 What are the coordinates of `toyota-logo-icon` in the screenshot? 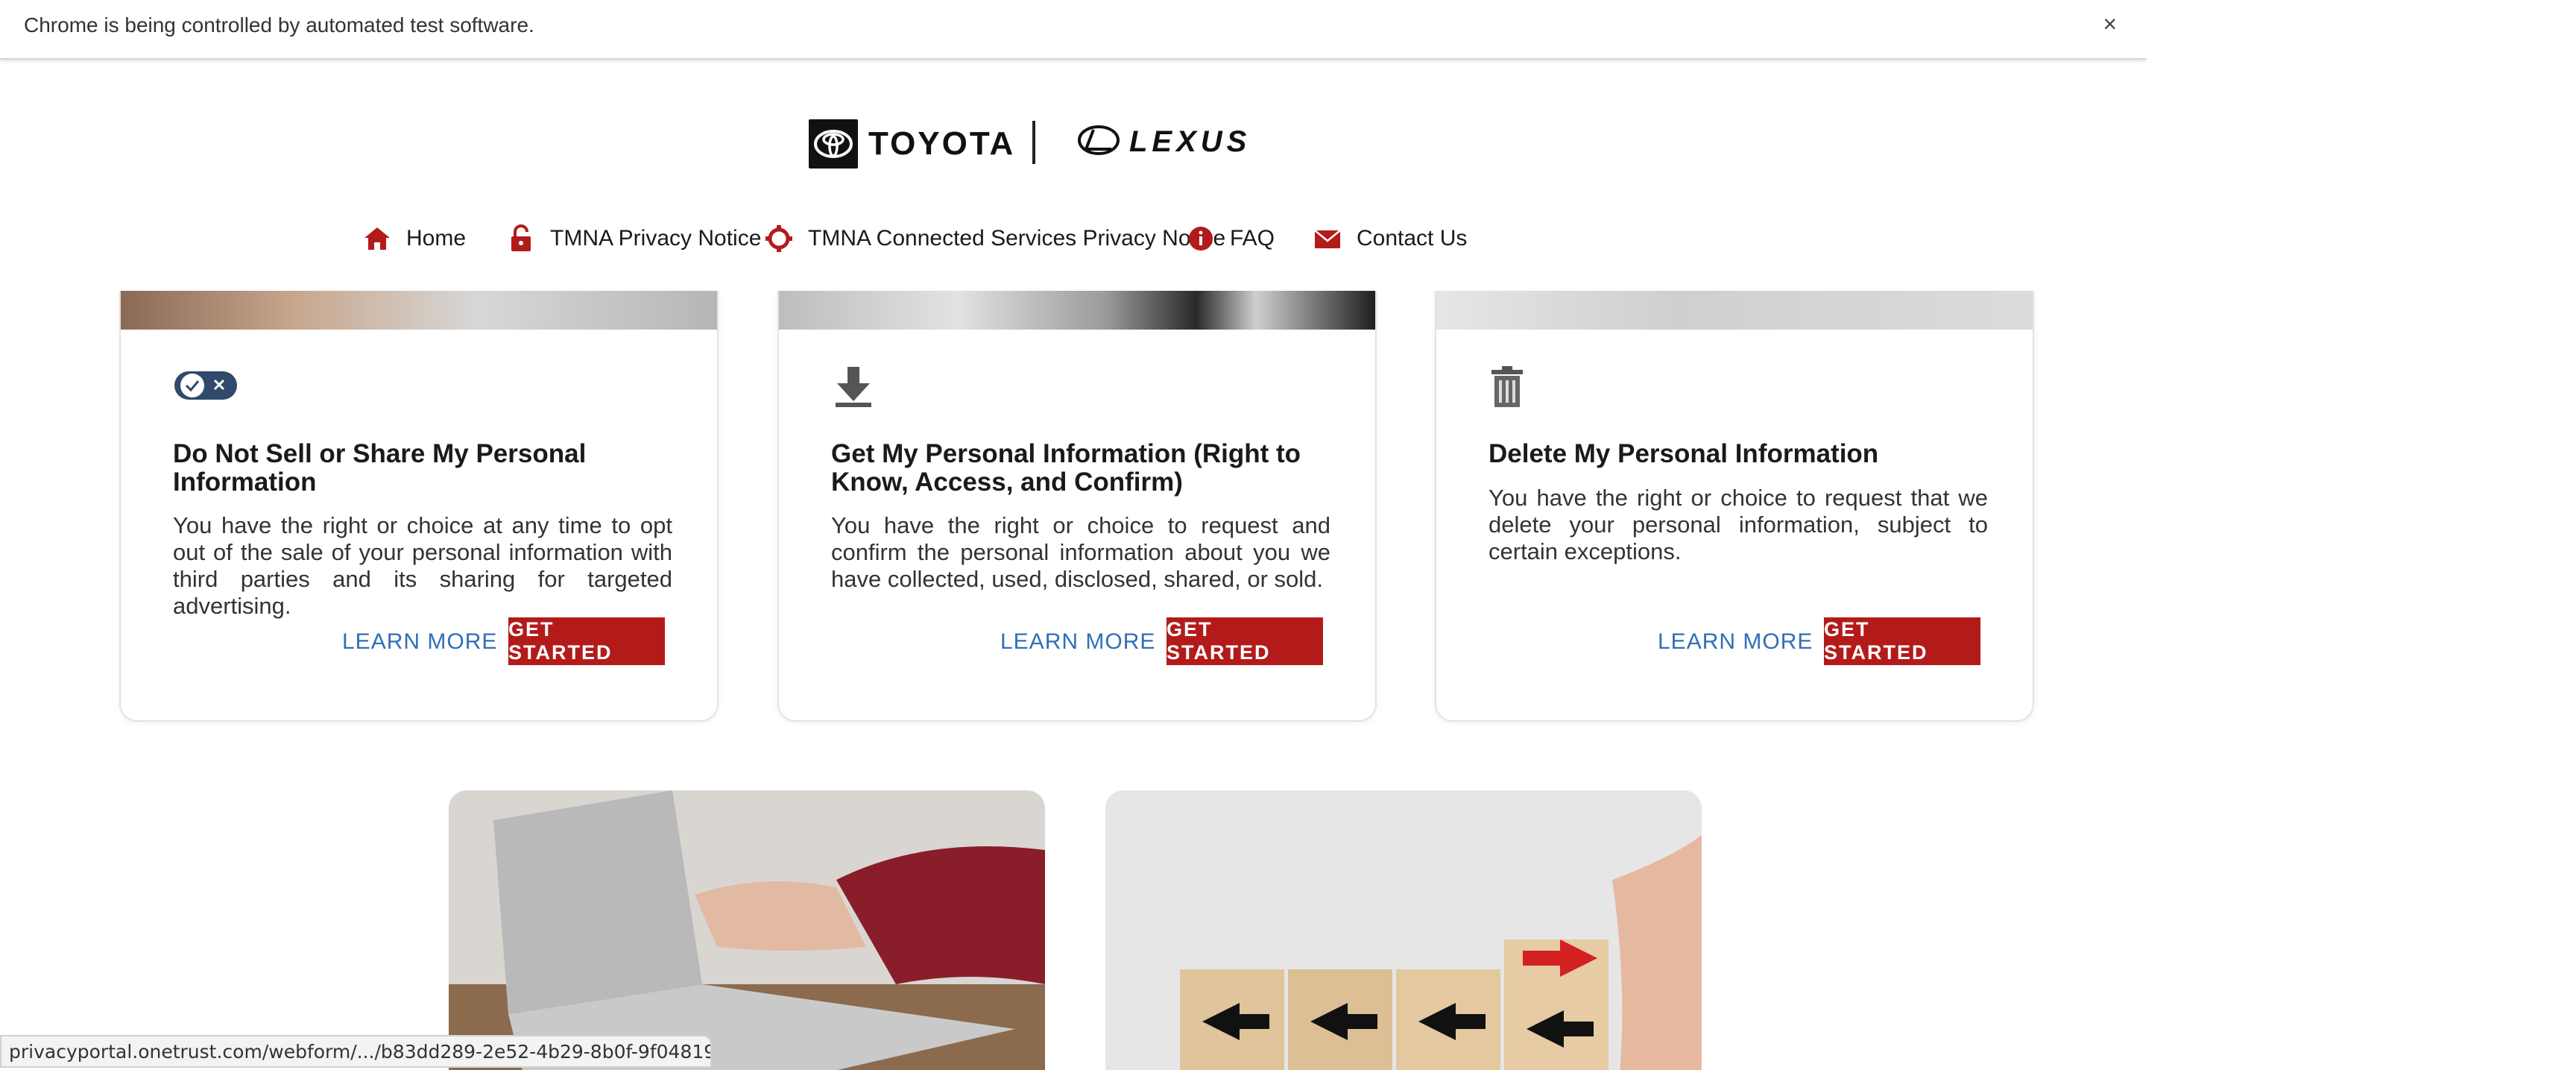 It's located at (833, 144).